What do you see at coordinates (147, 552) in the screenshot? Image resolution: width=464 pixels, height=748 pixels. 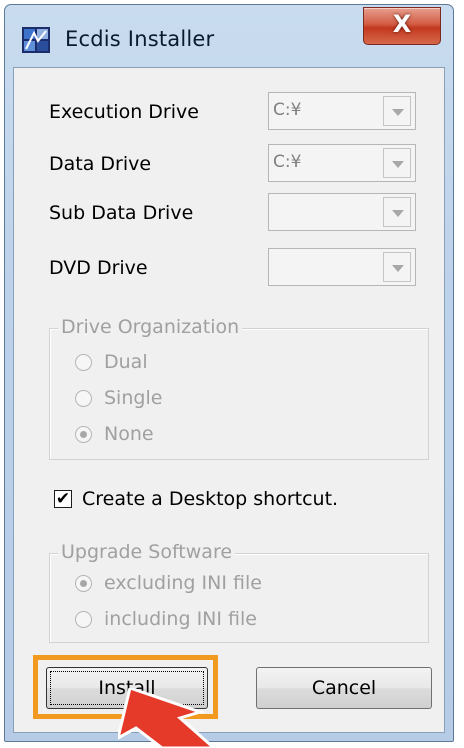 I see `upgrade-software-title: Upgrade Software` at bounding box center [147, 552].